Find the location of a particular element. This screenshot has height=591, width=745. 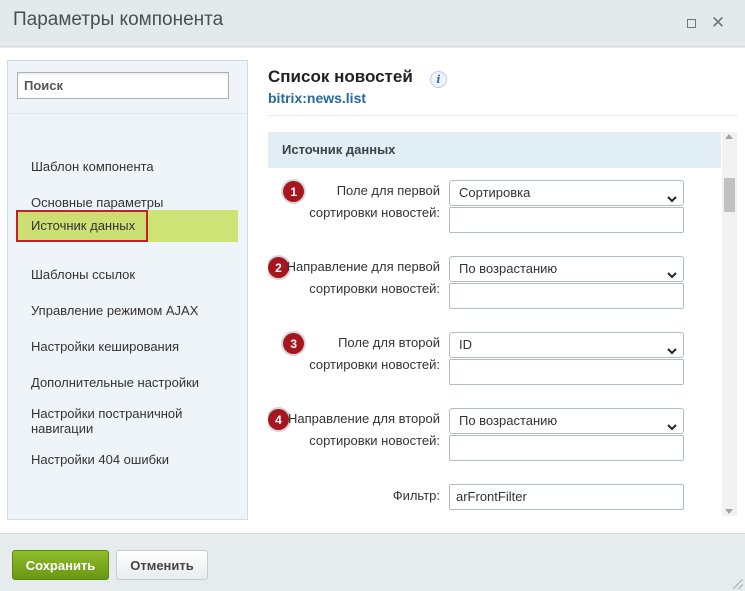

sort-select-3: ID is located at coordinates (566, 345).